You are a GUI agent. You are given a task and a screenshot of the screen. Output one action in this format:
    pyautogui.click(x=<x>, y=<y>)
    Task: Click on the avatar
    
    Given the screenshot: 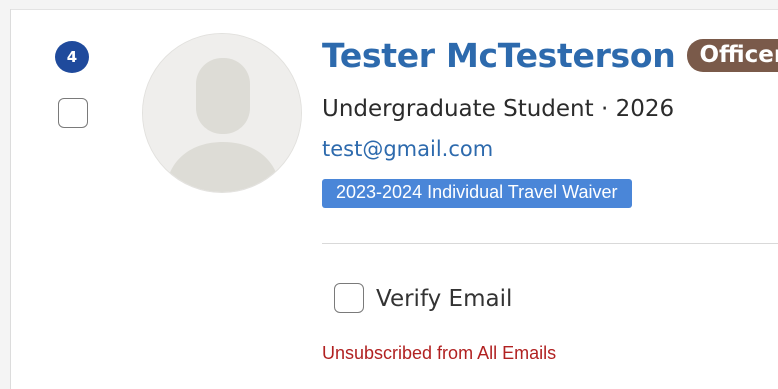 What is the action you would take?
    pyautogui.click(x=222, y=113)
    